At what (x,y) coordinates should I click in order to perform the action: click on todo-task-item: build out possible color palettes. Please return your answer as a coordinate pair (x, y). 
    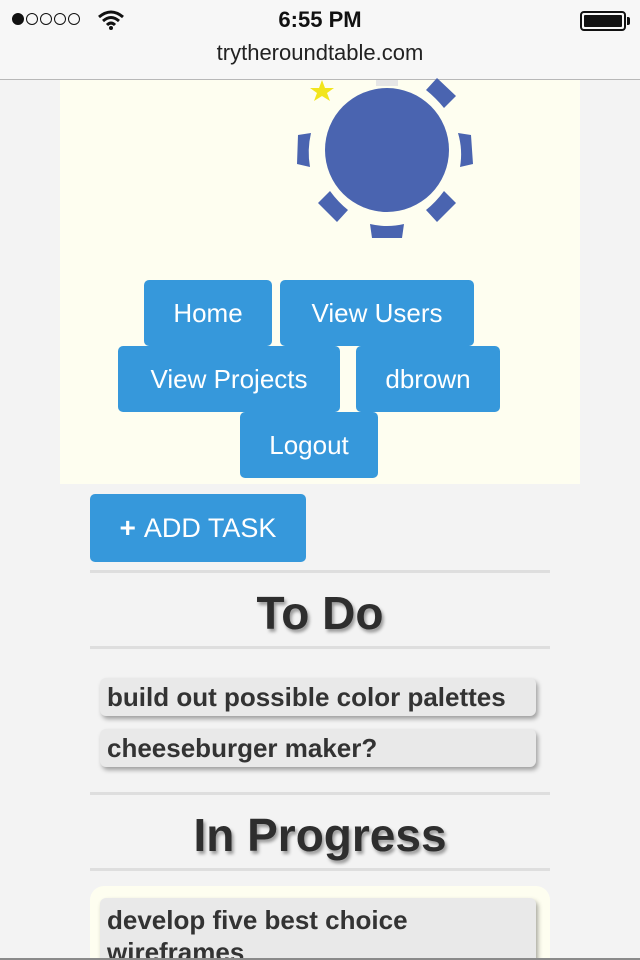
    Looking at the image, I should click on (318, 697).